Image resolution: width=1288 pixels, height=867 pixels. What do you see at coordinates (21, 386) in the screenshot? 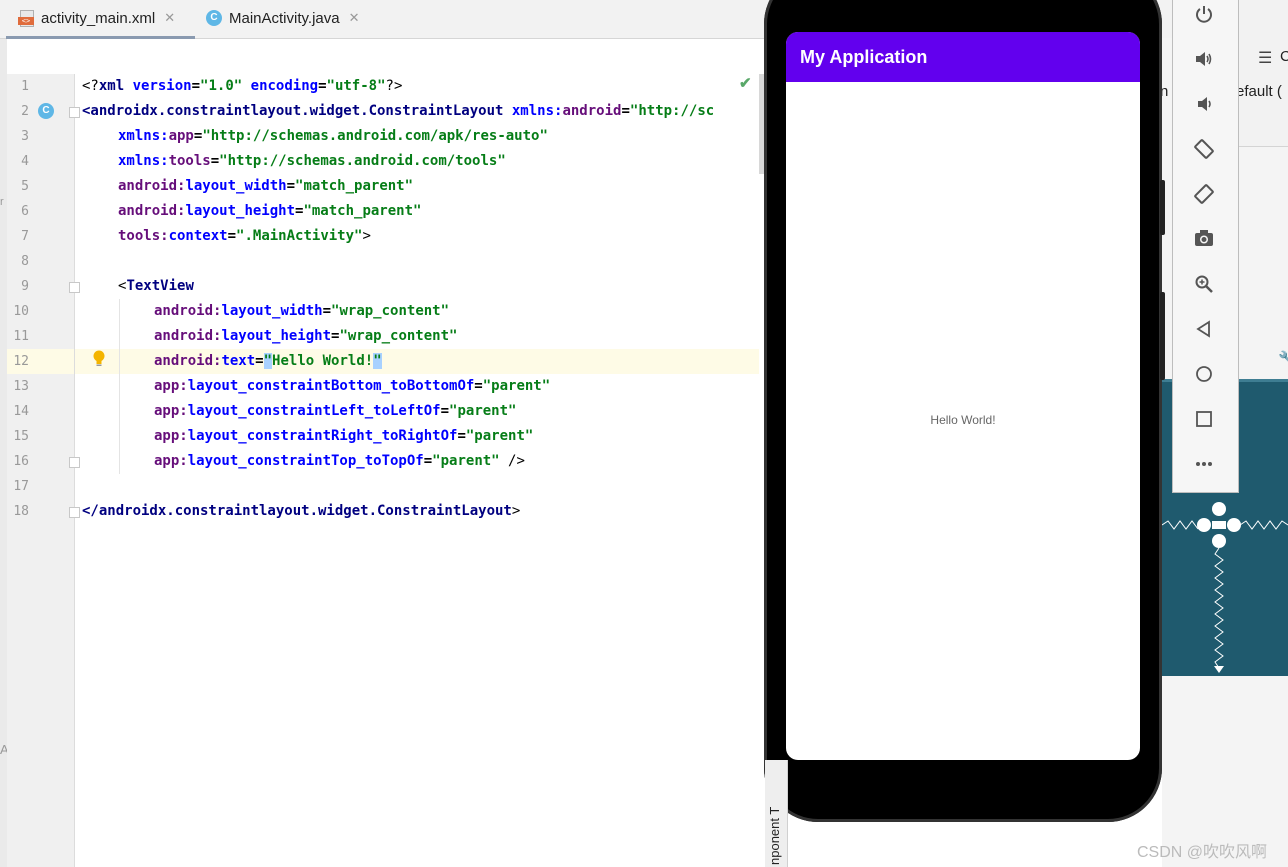
I see `line-number: 13` at bounding box center [21, 386].